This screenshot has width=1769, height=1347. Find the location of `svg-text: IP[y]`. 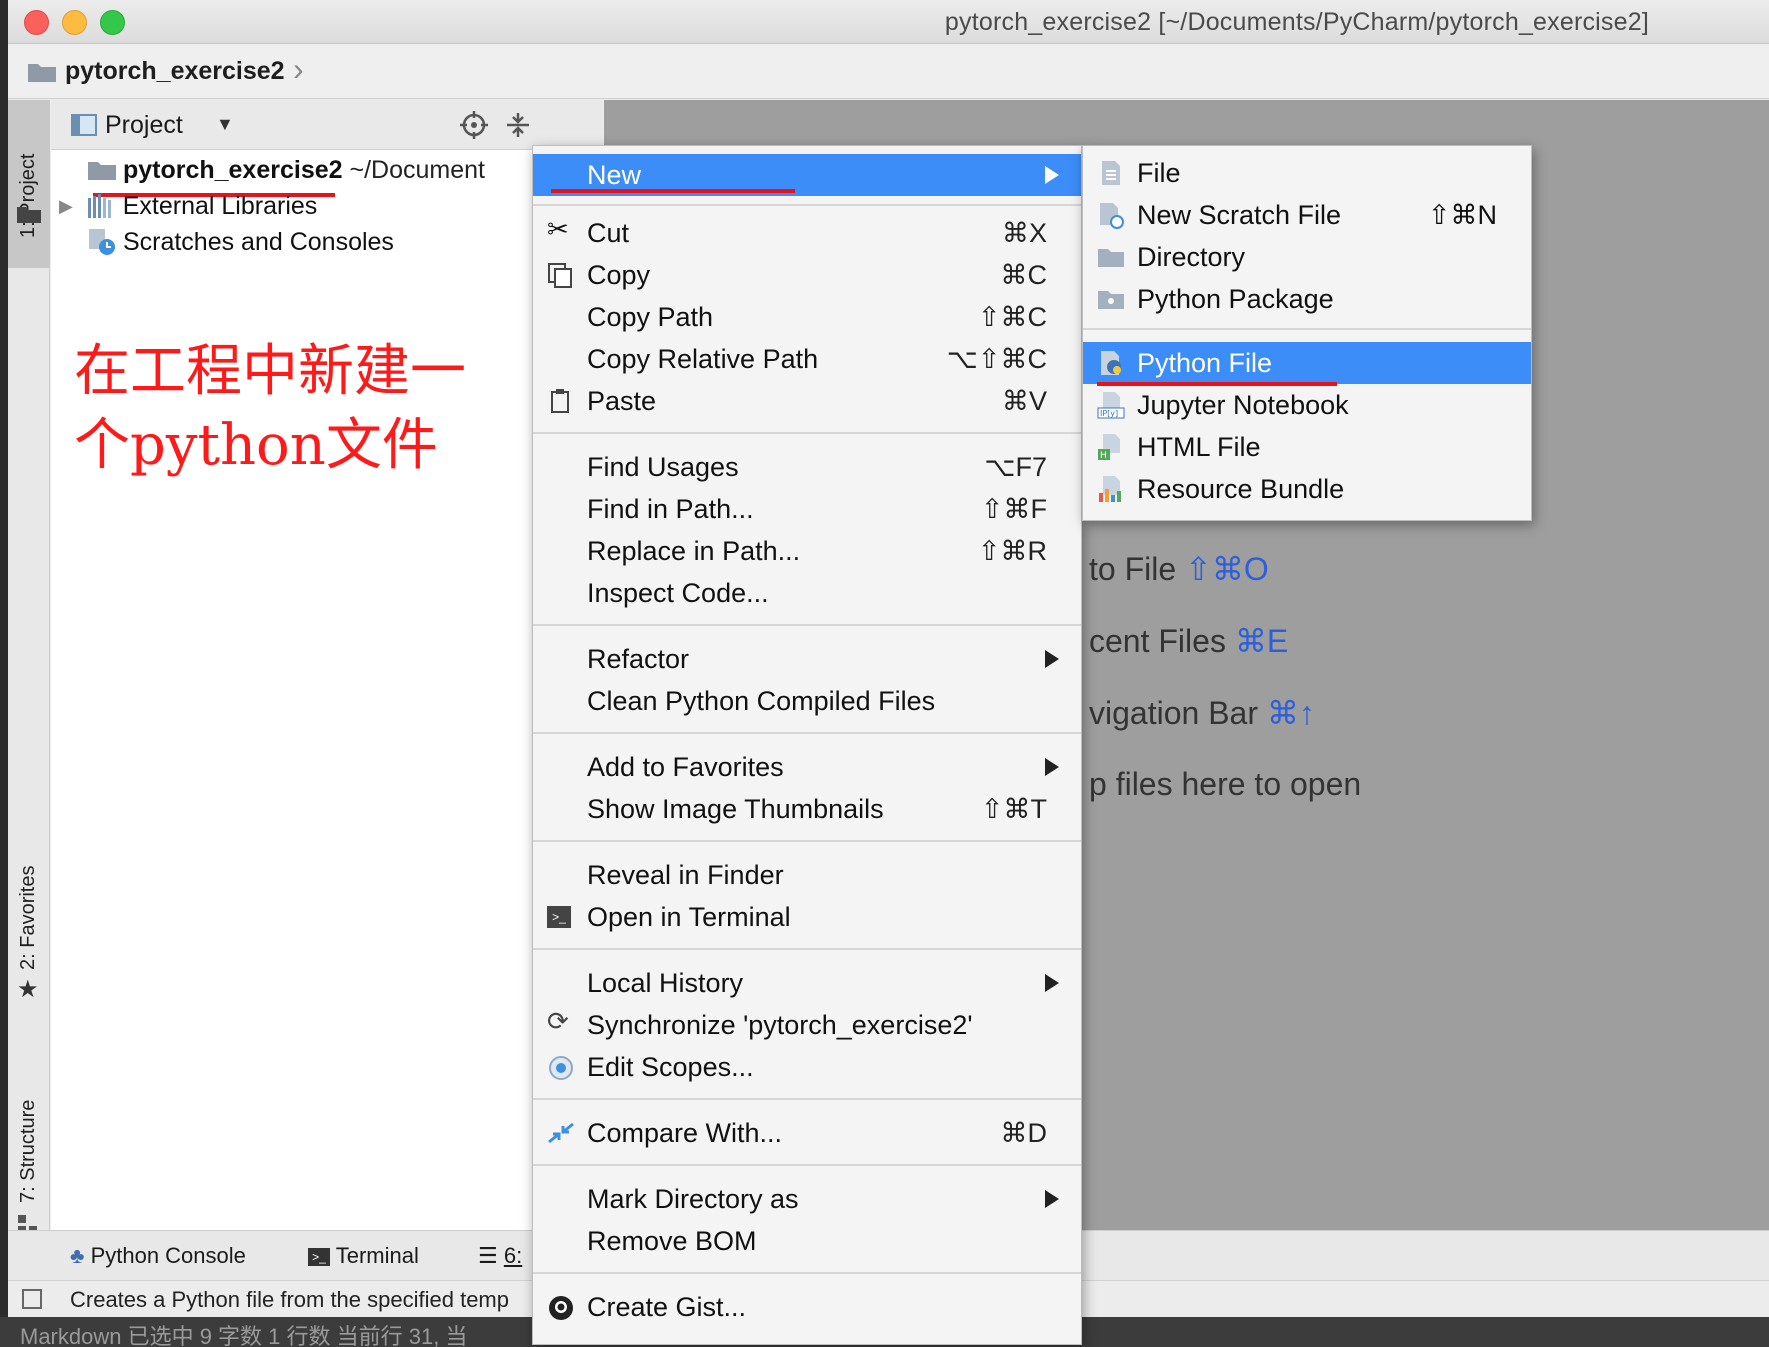

svg-text: IP[y] is located at coordinates (1109, 413).